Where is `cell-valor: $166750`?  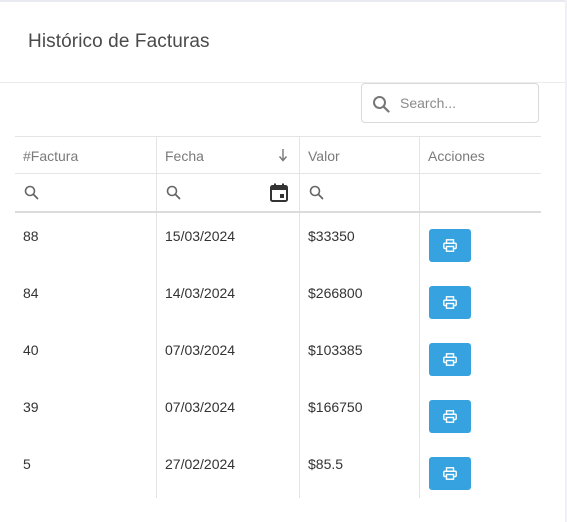
cell-valor: $166750 is located at coordinates (359, 412).